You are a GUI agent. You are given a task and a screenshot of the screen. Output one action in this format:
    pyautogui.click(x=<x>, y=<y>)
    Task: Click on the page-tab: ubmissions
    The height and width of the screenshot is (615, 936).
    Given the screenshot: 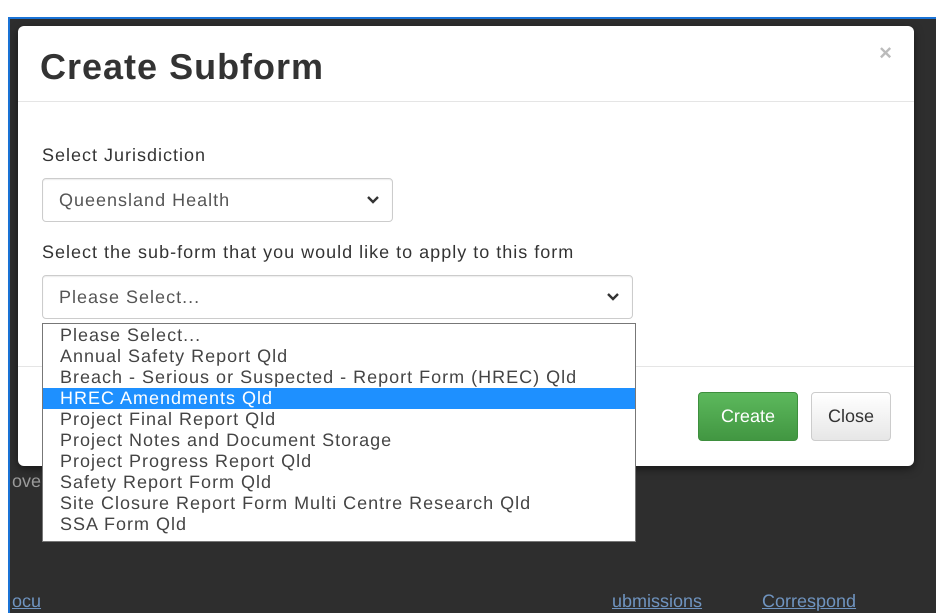 What is the action you would take?
    pyautogui.click(x=687, y=601)
    